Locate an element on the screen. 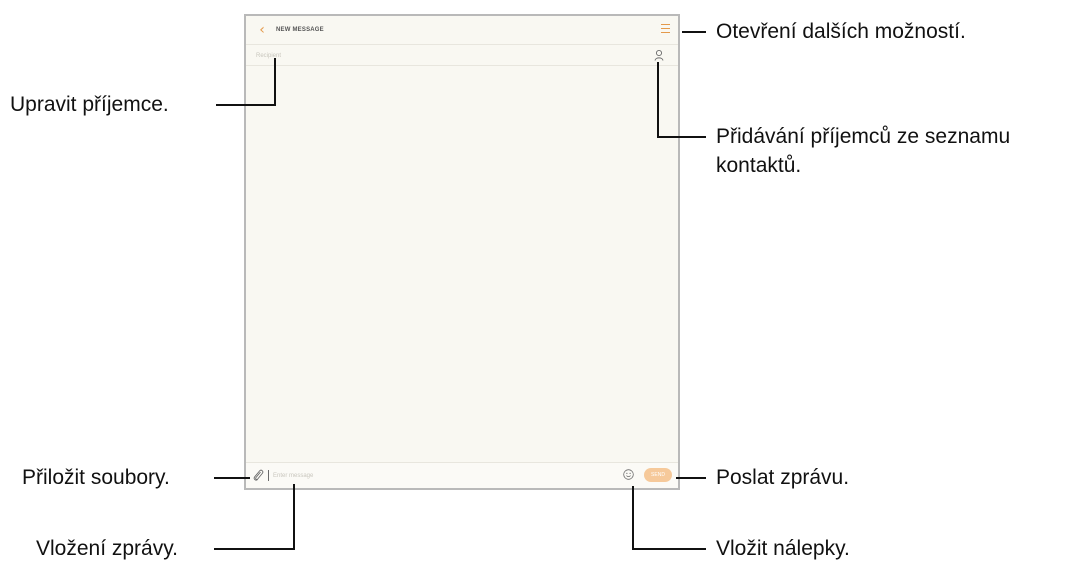  callout-more-options: Otevření dalších možností. is located at coordinates (841, 31).